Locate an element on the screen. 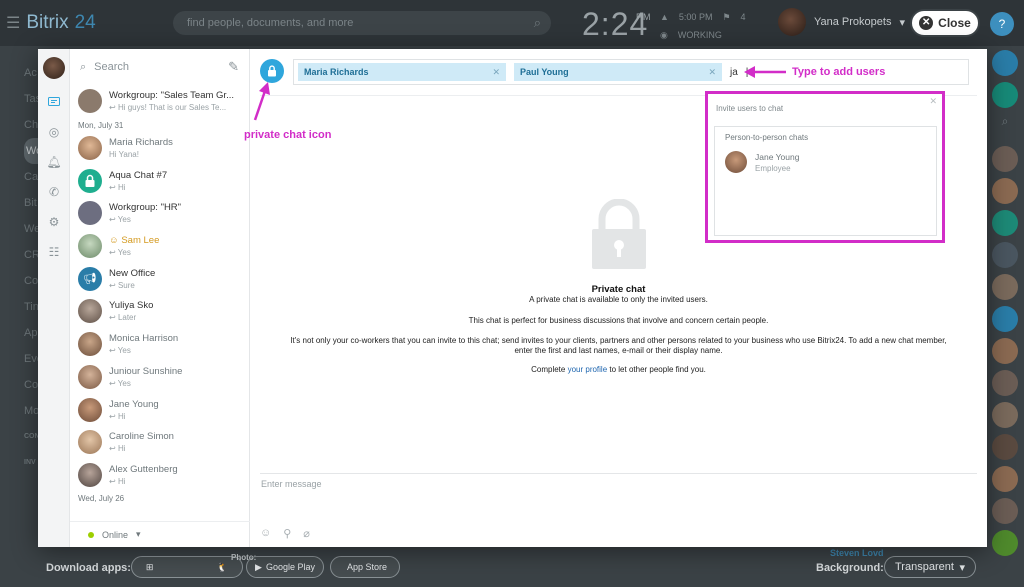 The height and width of the screenshot is (587, 1024). list-item: ☺ Sam Lee ↩ Yes is located at coordinates (159, 246).